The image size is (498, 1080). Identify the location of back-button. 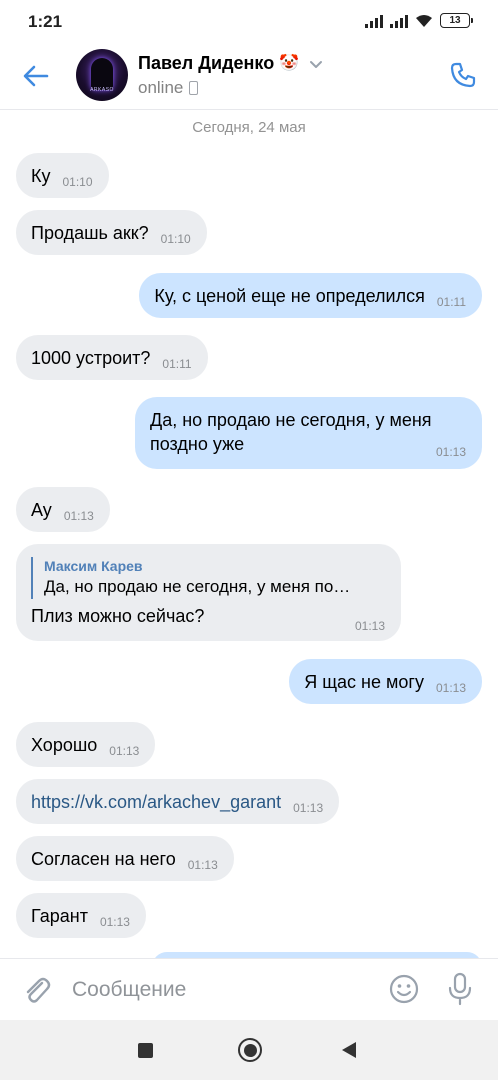
(36, 76).